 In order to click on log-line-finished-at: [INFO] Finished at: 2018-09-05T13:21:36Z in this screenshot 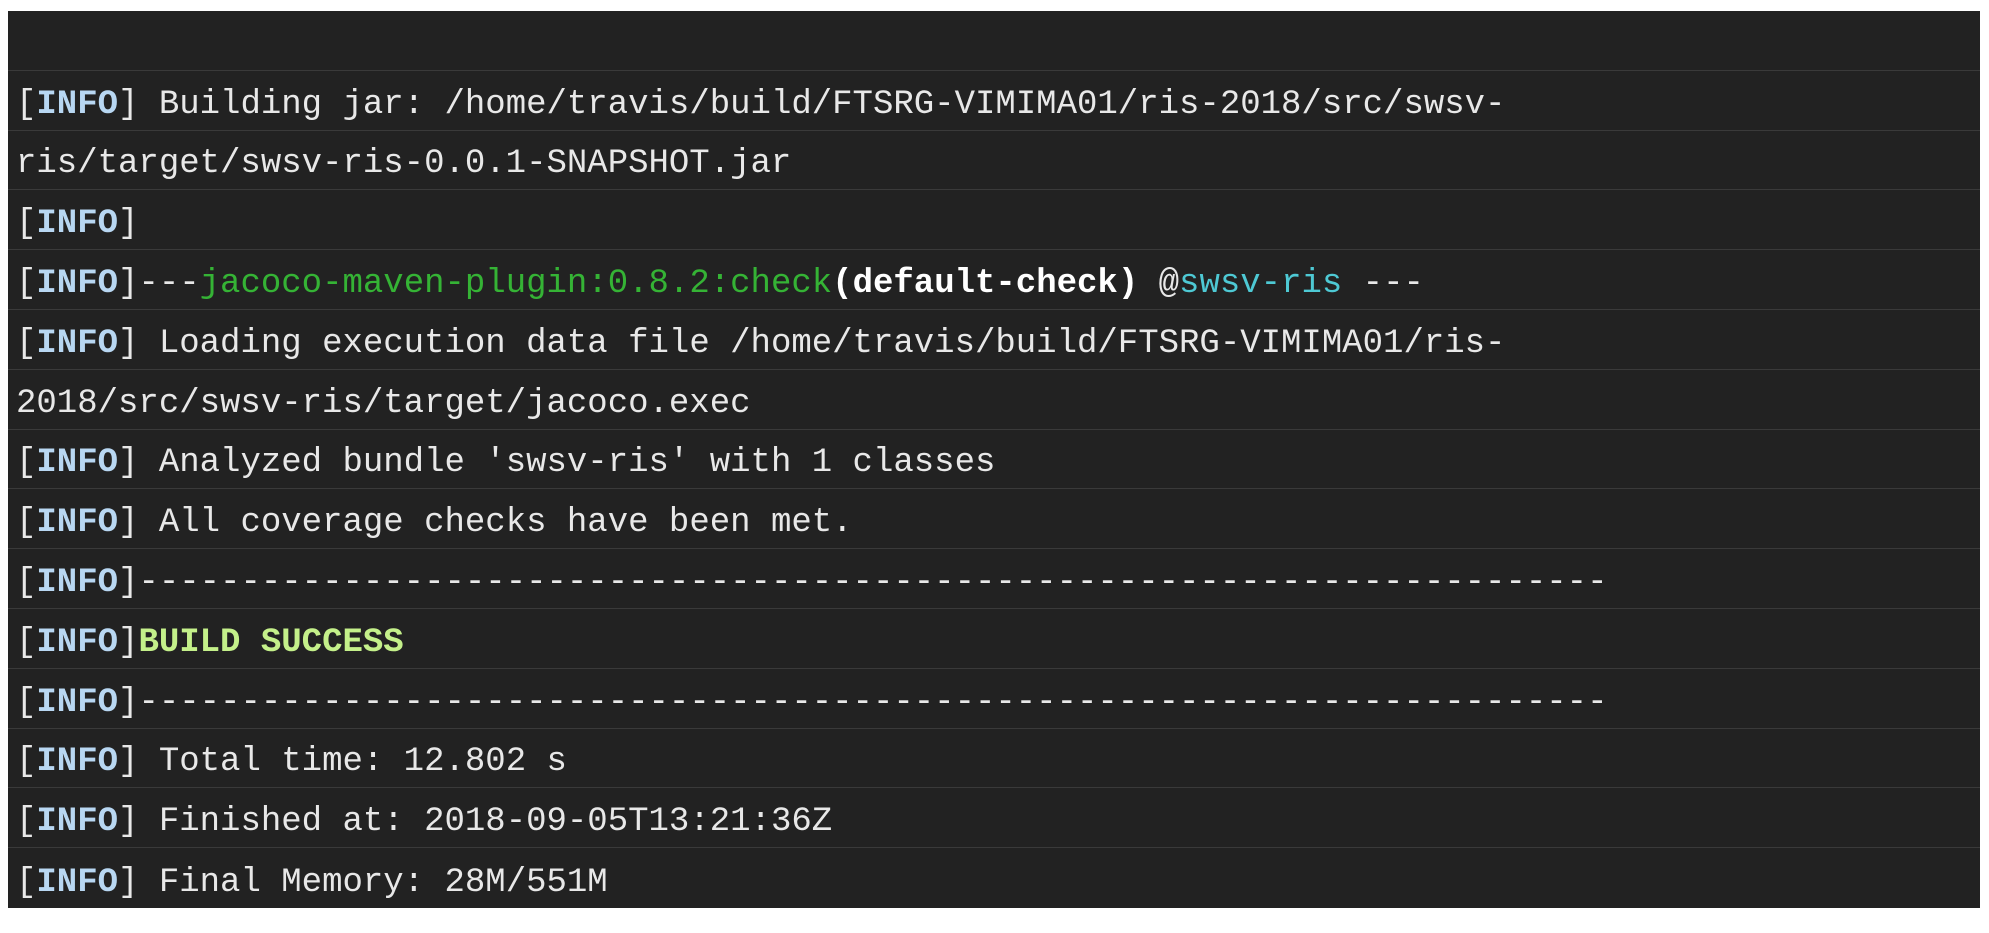, I will do `click(994, 818)`.